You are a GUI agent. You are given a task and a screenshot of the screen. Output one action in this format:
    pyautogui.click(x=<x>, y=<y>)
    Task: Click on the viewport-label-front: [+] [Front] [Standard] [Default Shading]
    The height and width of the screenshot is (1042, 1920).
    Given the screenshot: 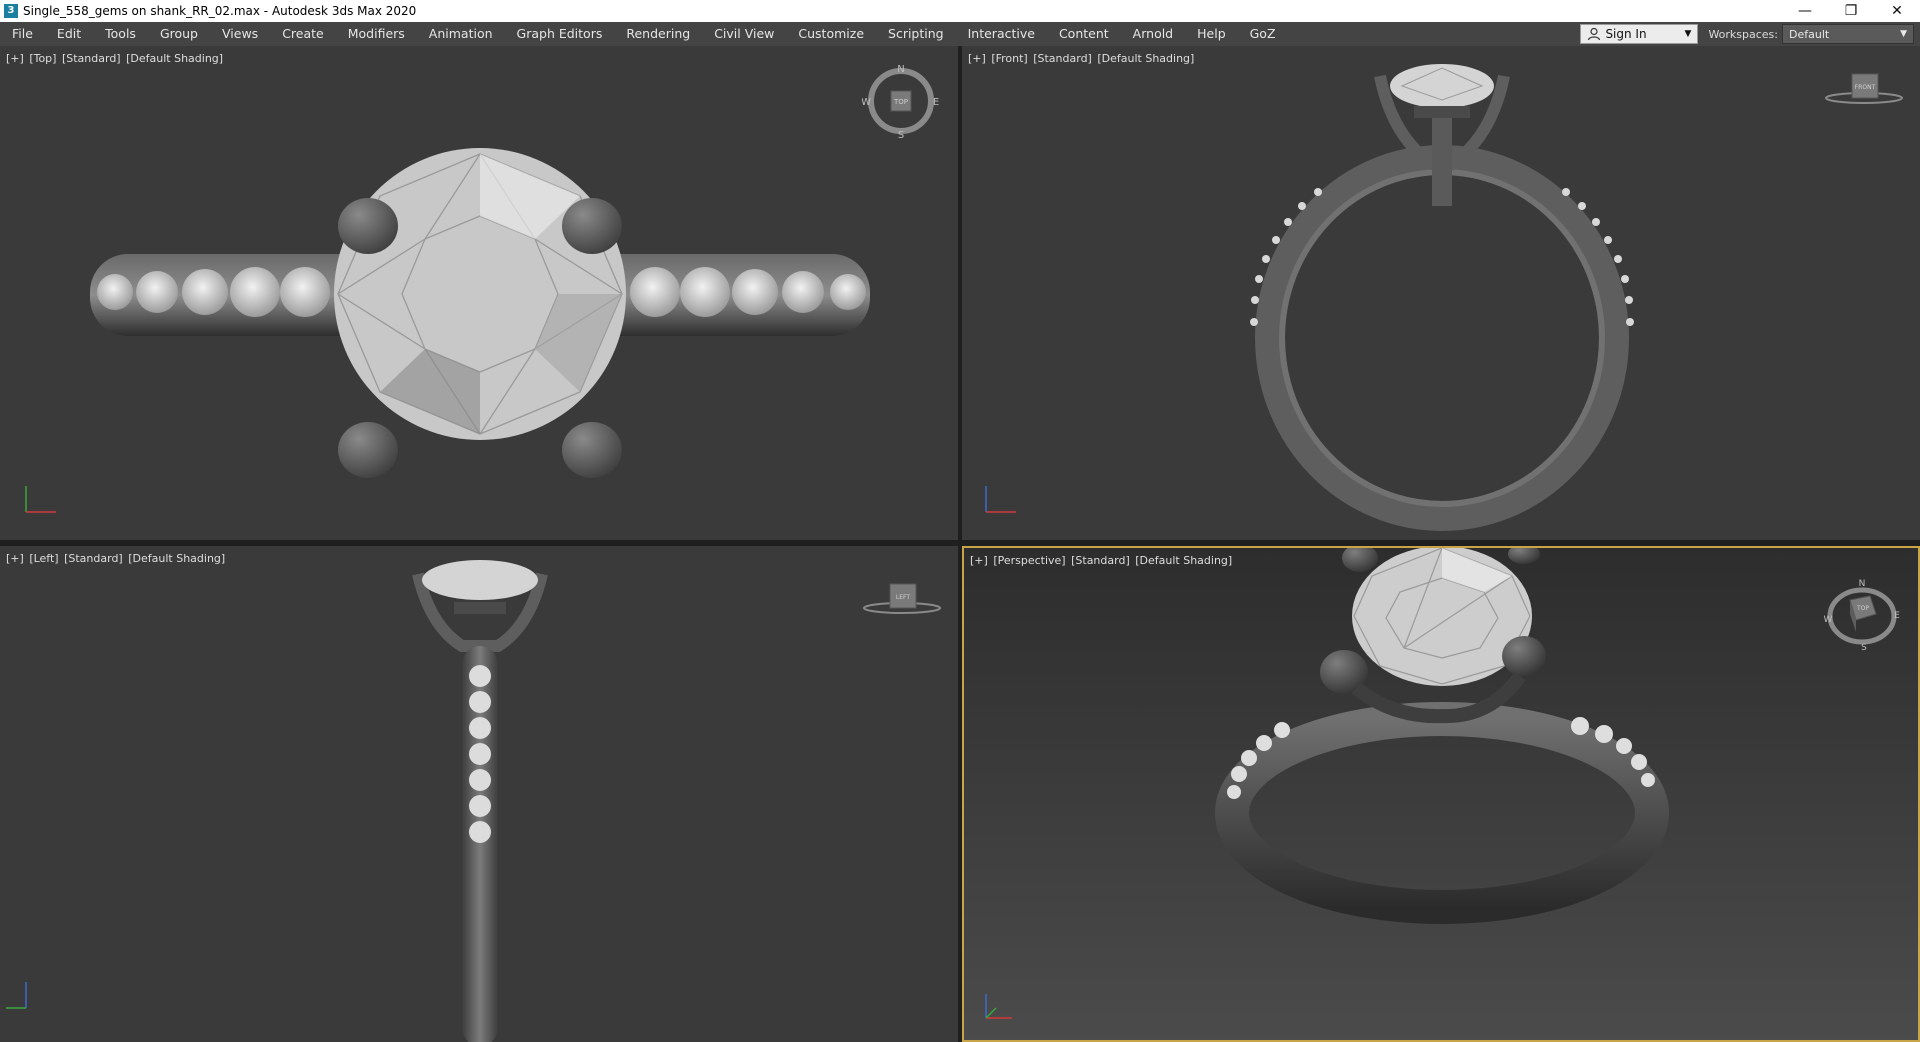 What is the action you would take?
    pyautogui.click(x=1082, y=58)
    